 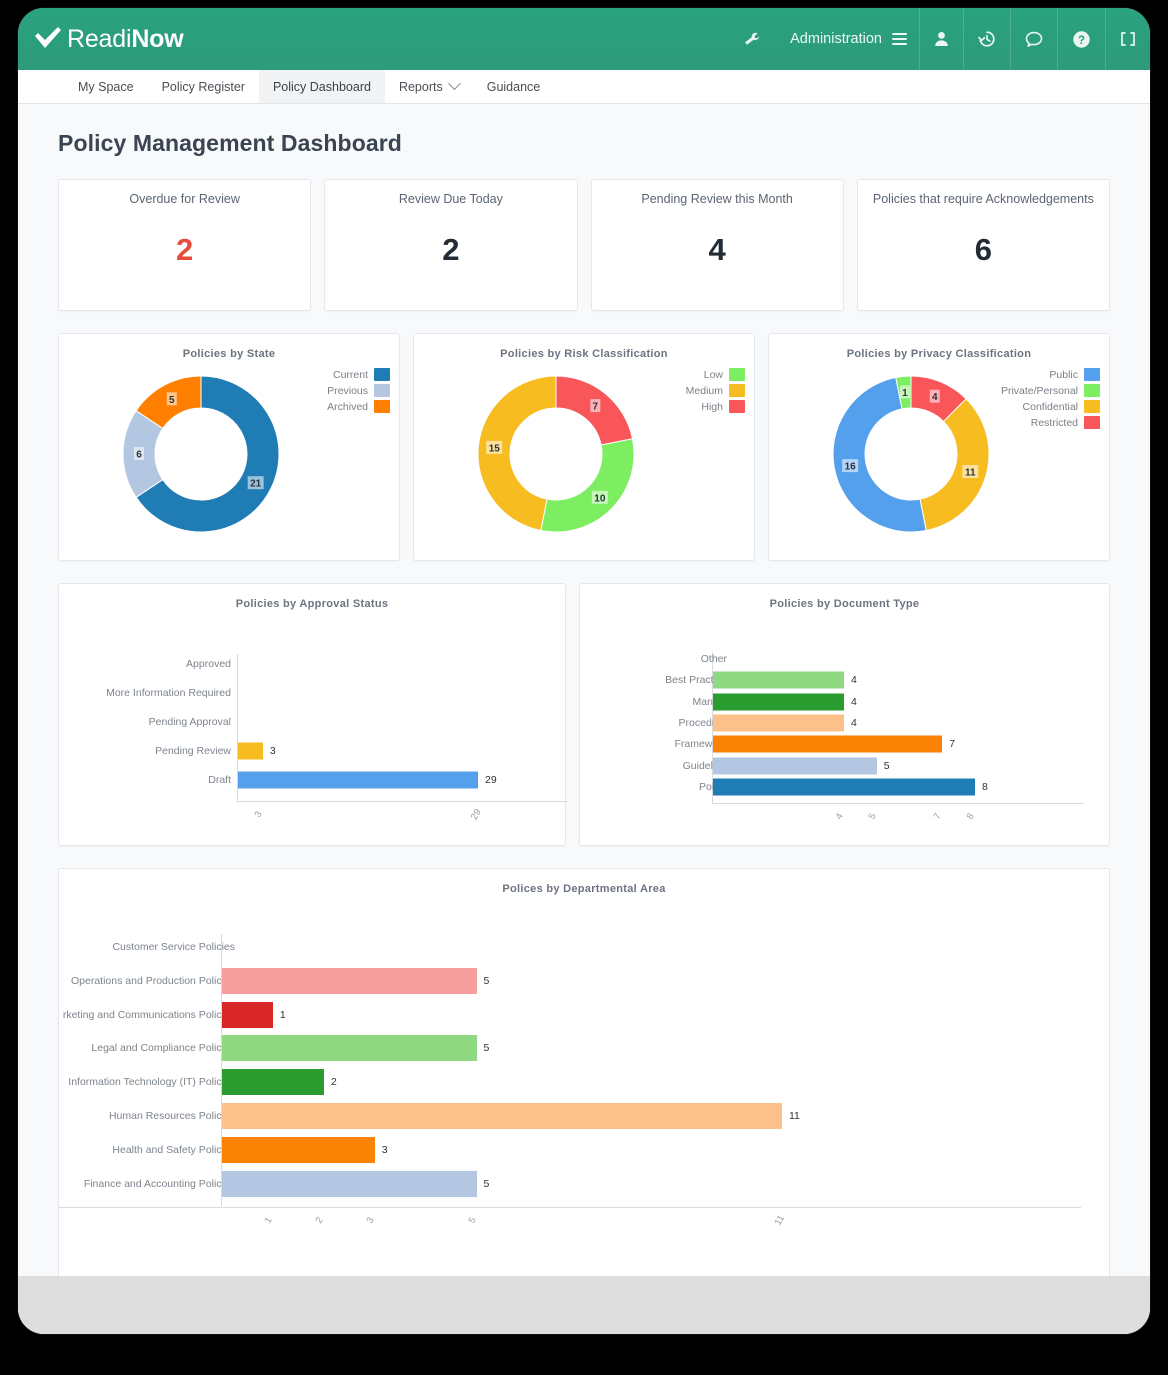 I want to click on fullscreen-icon, so click(x=1127, y=39).